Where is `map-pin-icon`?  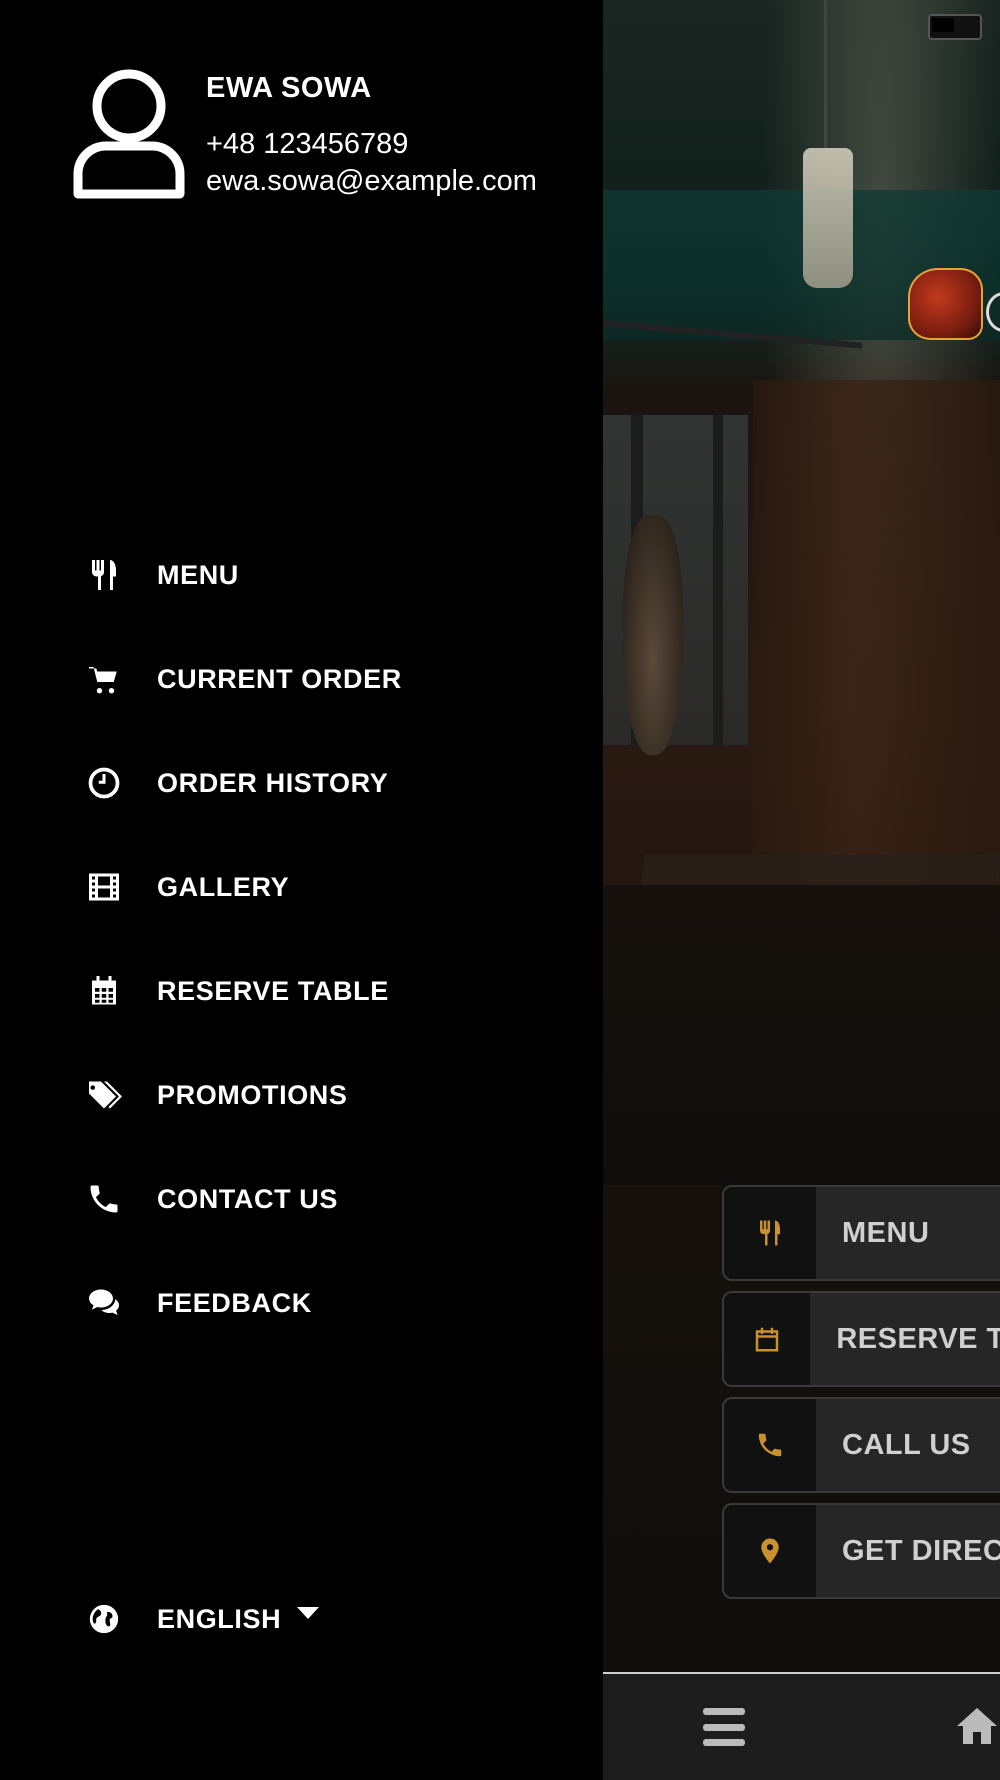
map-pin-icon is located at coordinates (770, 1551).